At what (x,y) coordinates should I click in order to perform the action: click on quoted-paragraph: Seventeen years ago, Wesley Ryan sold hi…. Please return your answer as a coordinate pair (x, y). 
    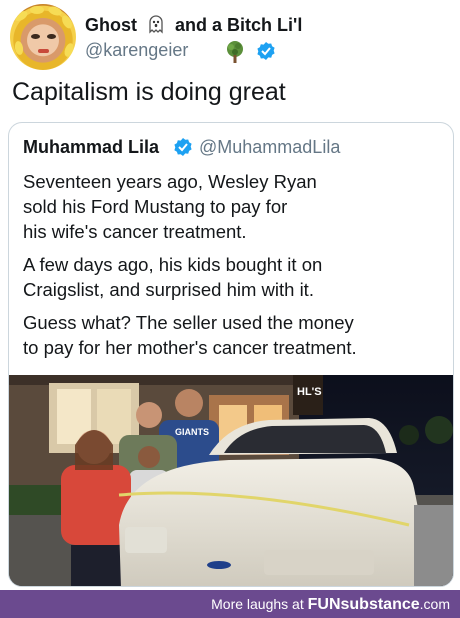
    Looking at the image, I should click on (170, 206).